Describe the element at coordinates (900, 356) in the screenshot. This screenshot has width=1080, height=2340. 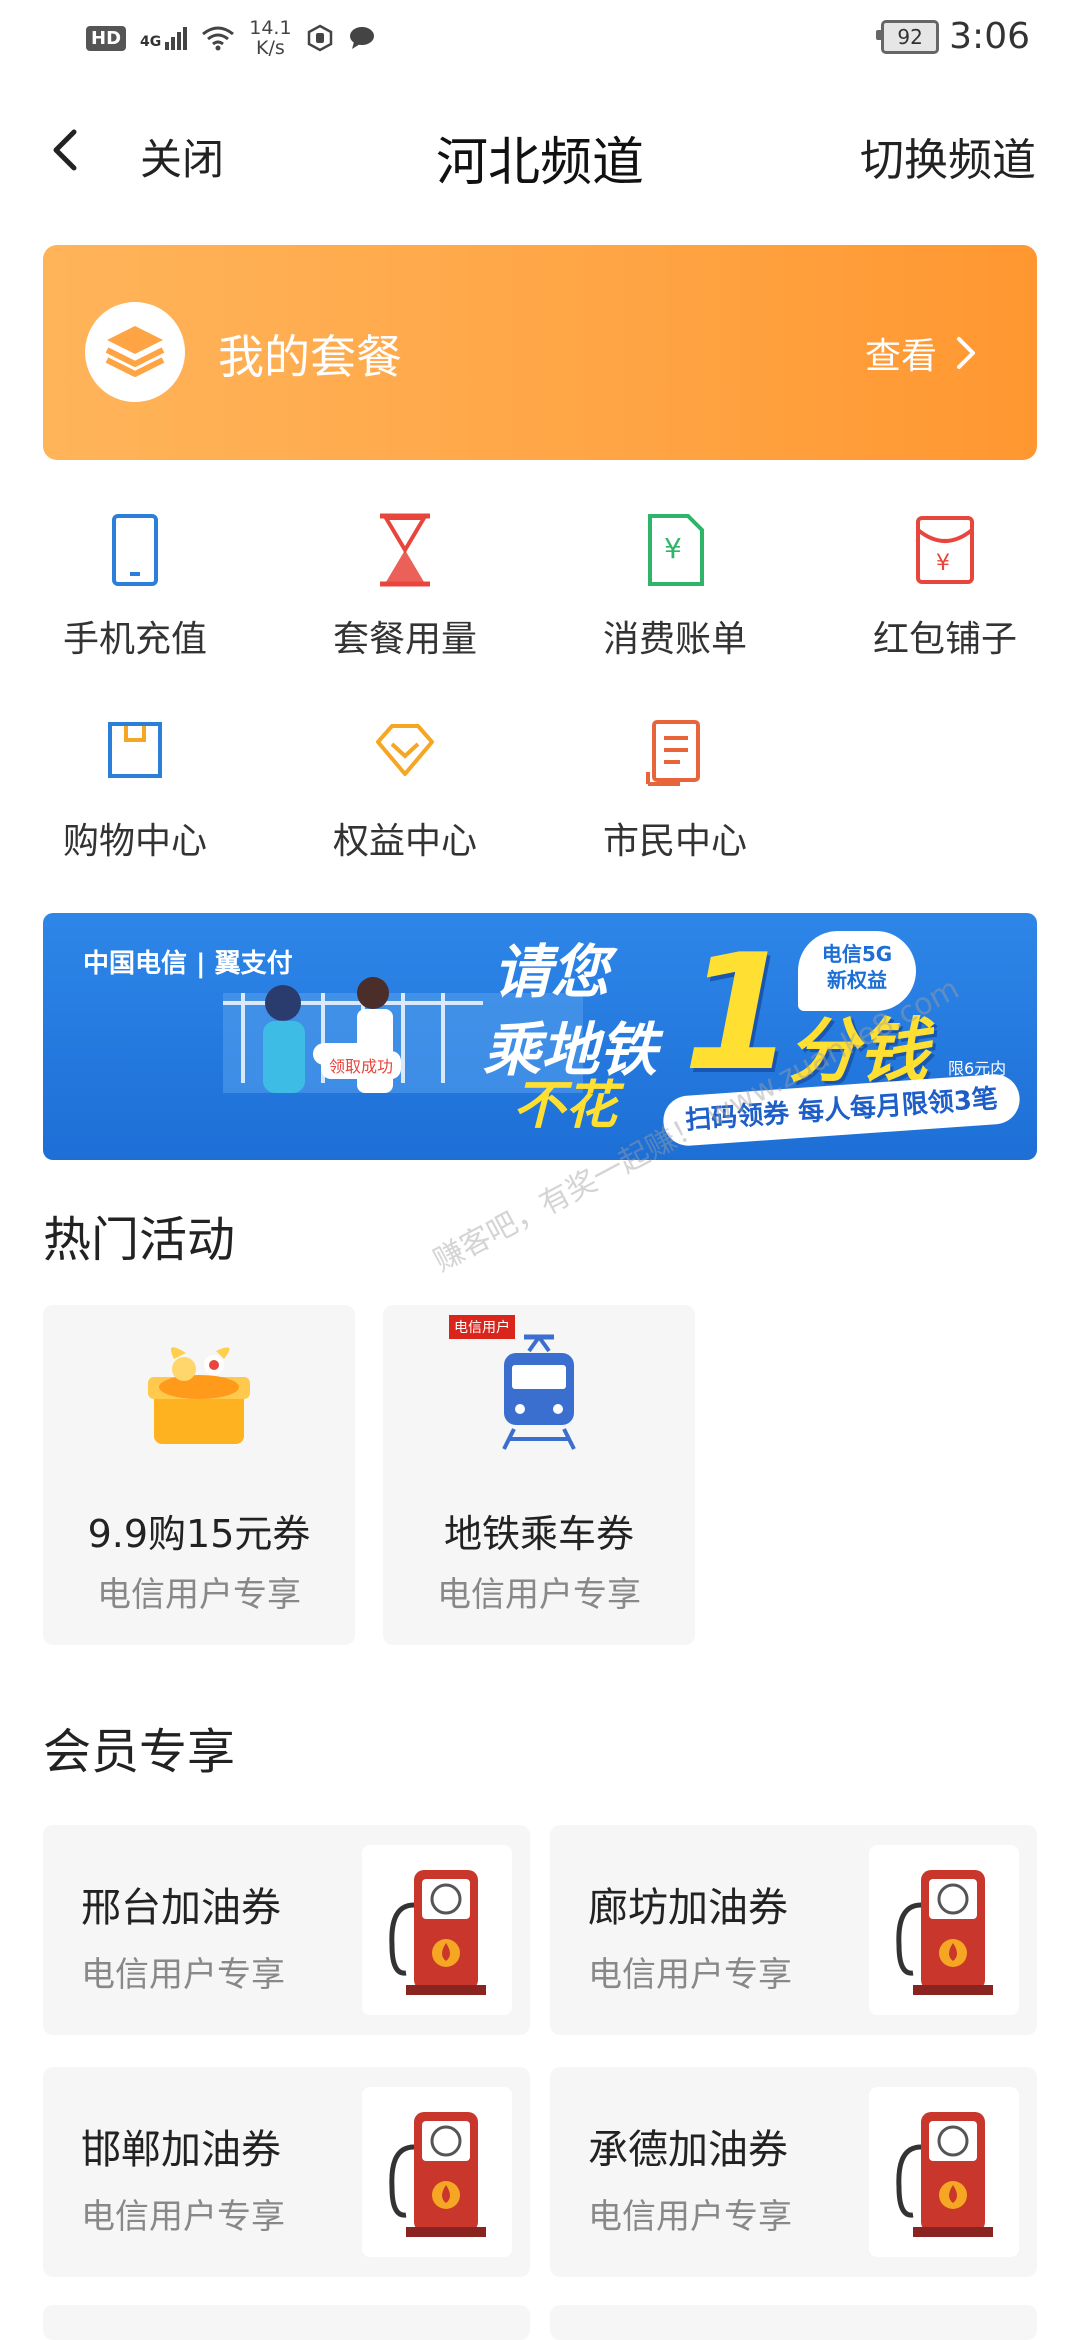
I see `view-label: 查看` at that location.